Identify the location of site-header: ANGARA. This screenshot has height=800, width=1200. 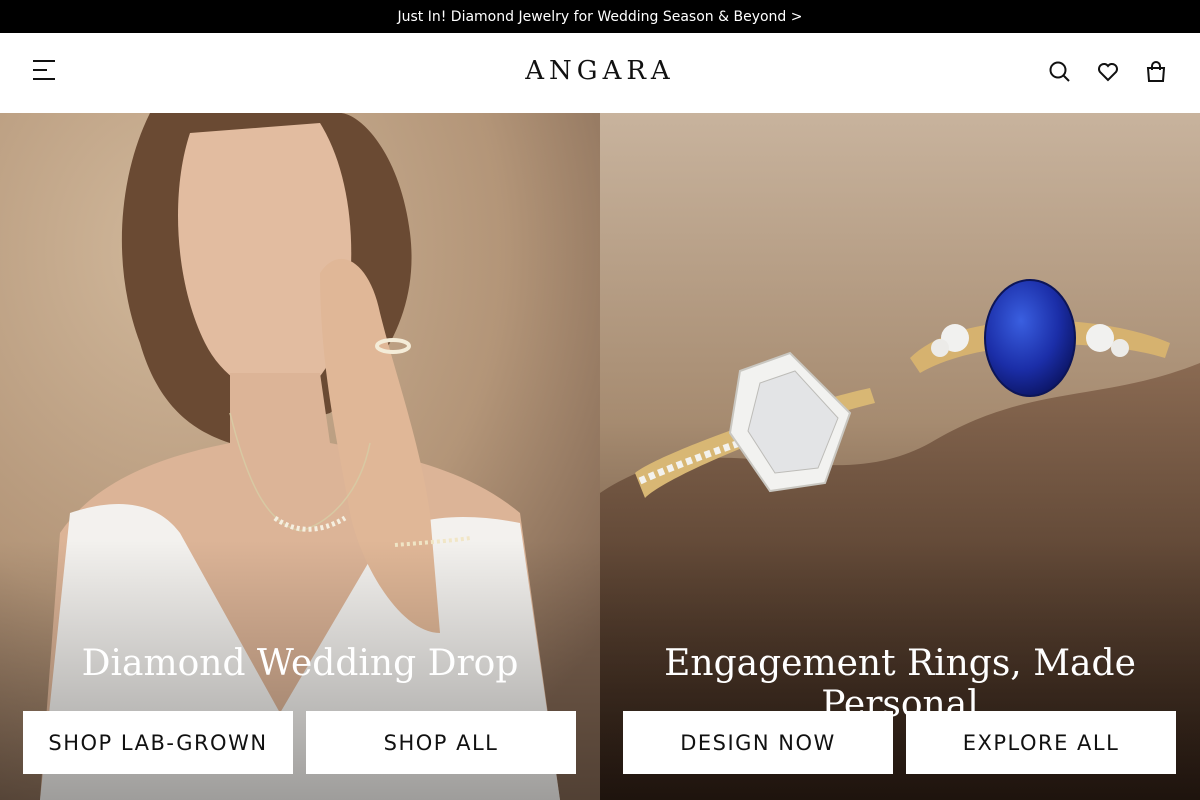
(600, 73).